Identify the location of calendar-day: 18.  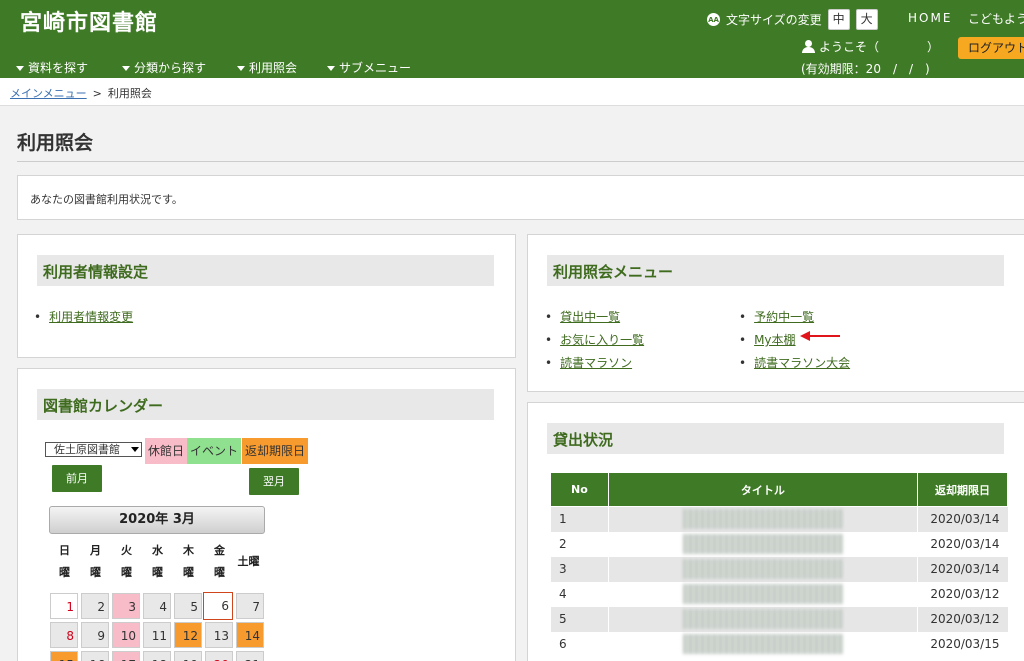
(157, 656).